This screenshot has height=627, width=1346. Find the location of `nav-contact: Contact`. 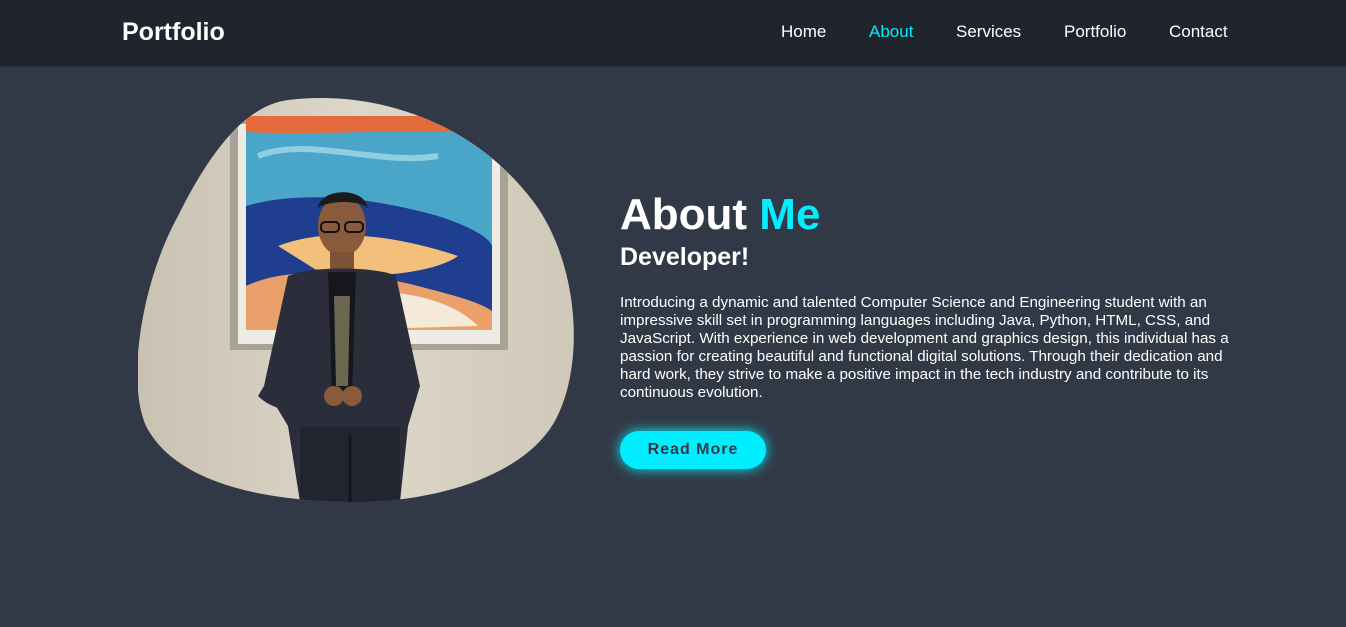

nav-contact: Contact is located at coordinates (1198, 32).